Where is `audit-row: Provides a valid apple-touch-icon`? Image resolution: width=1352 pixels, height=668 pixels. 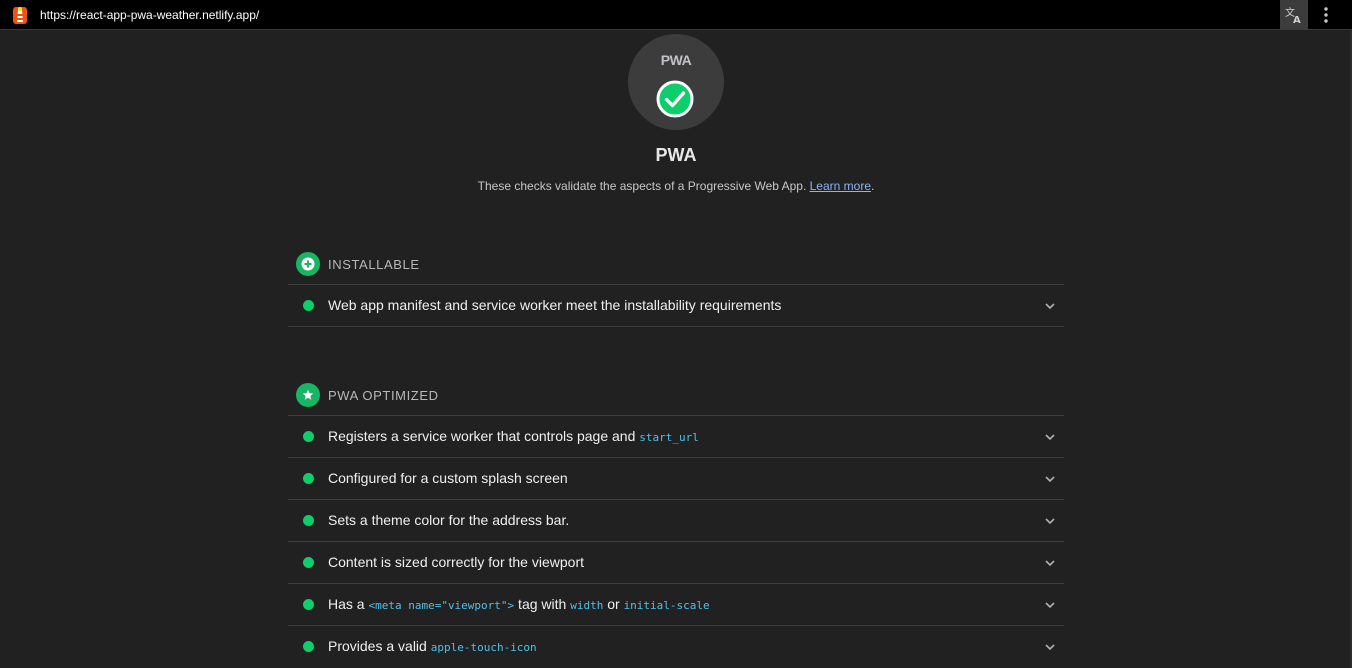 audit-row: Provides a valid apple-touch-icon is located at coordinates (676, 646).